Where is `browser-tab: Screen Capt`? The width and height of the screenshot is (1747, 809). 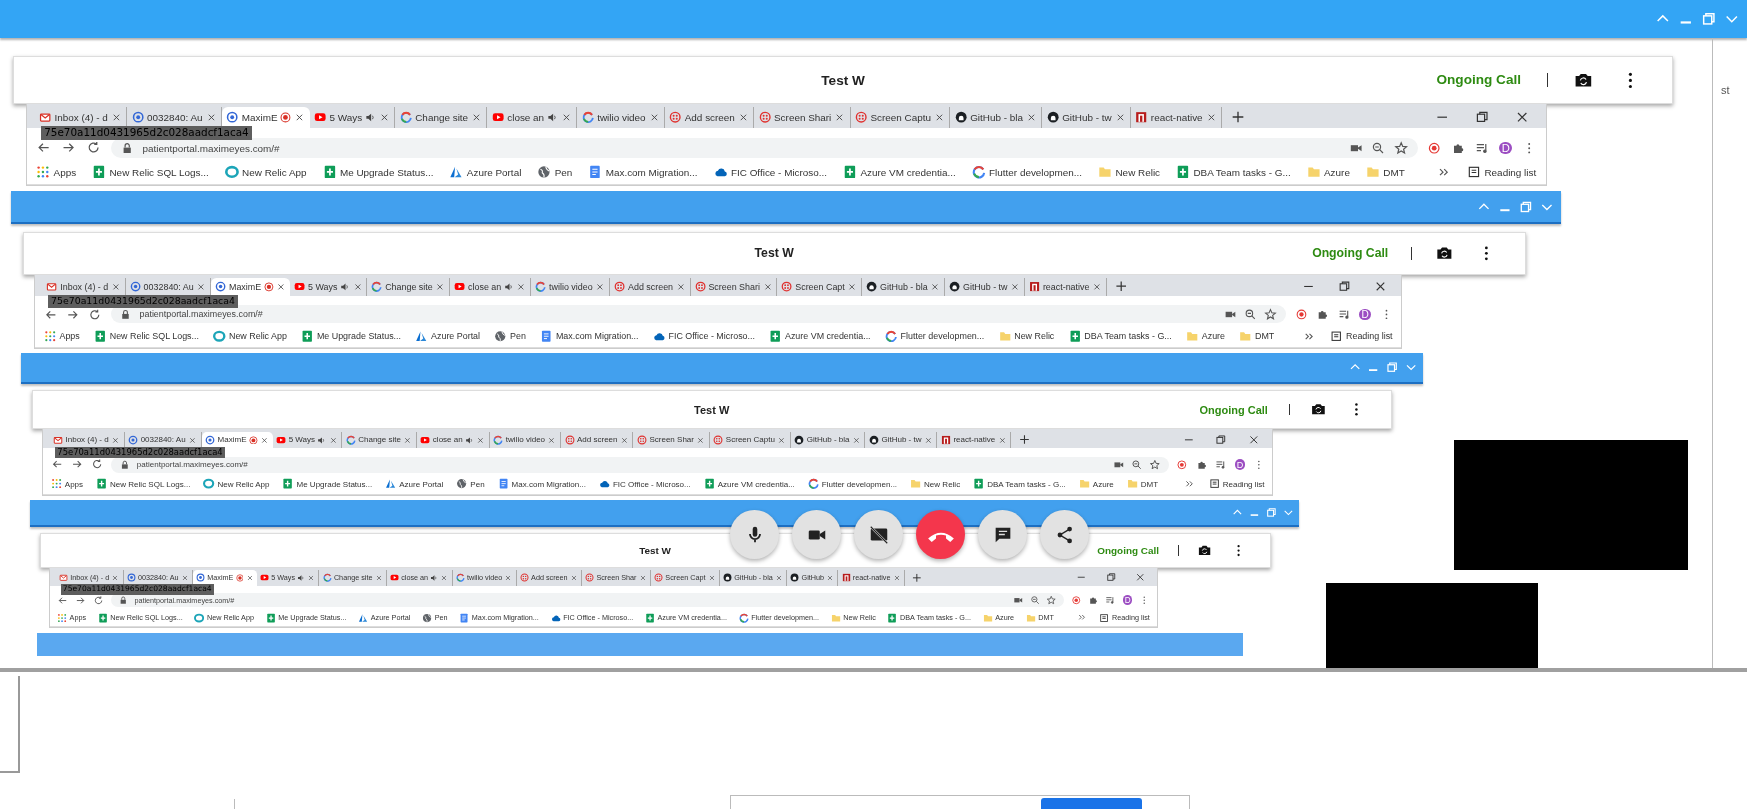
browser-tab: Screen Capt is located at coordinates (820, 287).